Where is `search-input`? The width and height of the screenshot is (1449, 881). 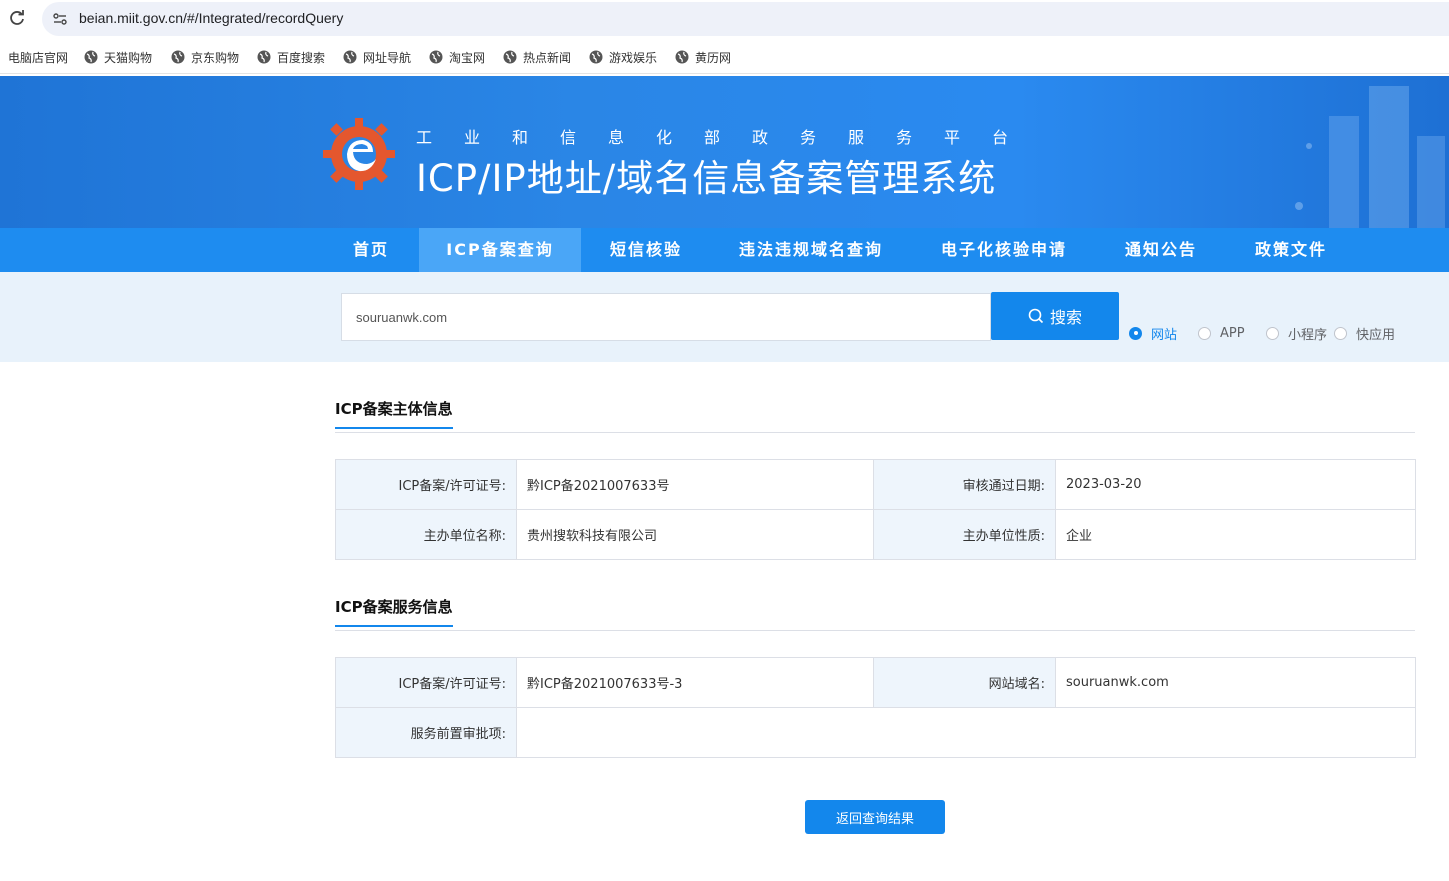 search-input is located at coordinates (666, 317).